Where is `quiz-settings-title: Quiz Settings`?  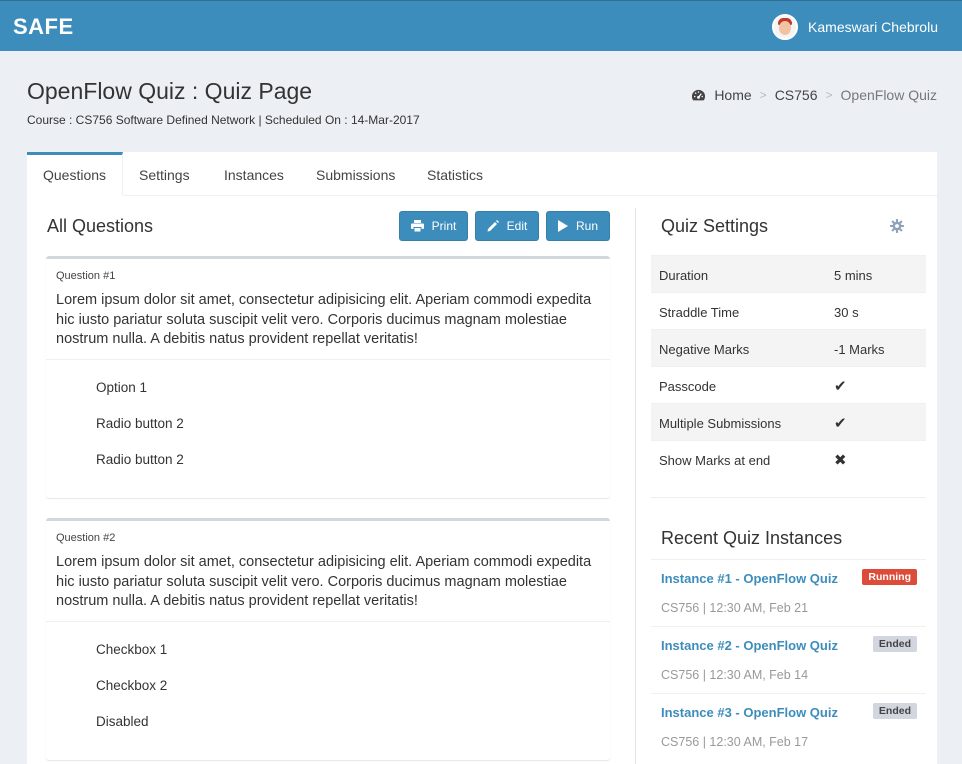 quiz-settings-title: Quiz Settings is located at coordinates (715, 226).